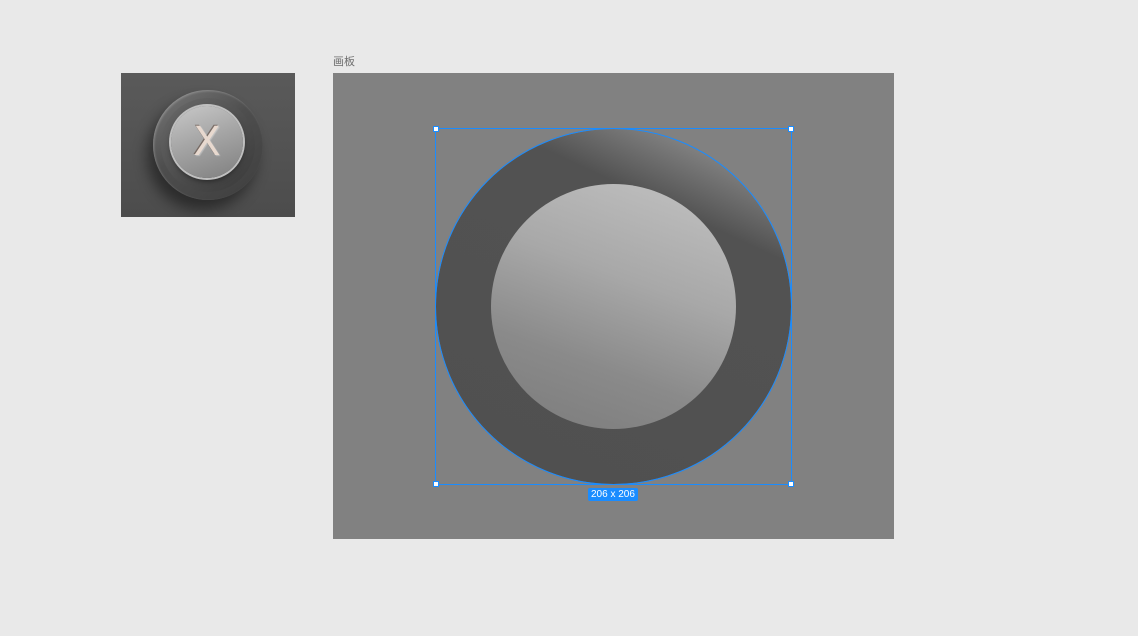 The height and width of the screenshot is (636, 1138). I want to click on button-preview-ring: X, so click(208, 145).